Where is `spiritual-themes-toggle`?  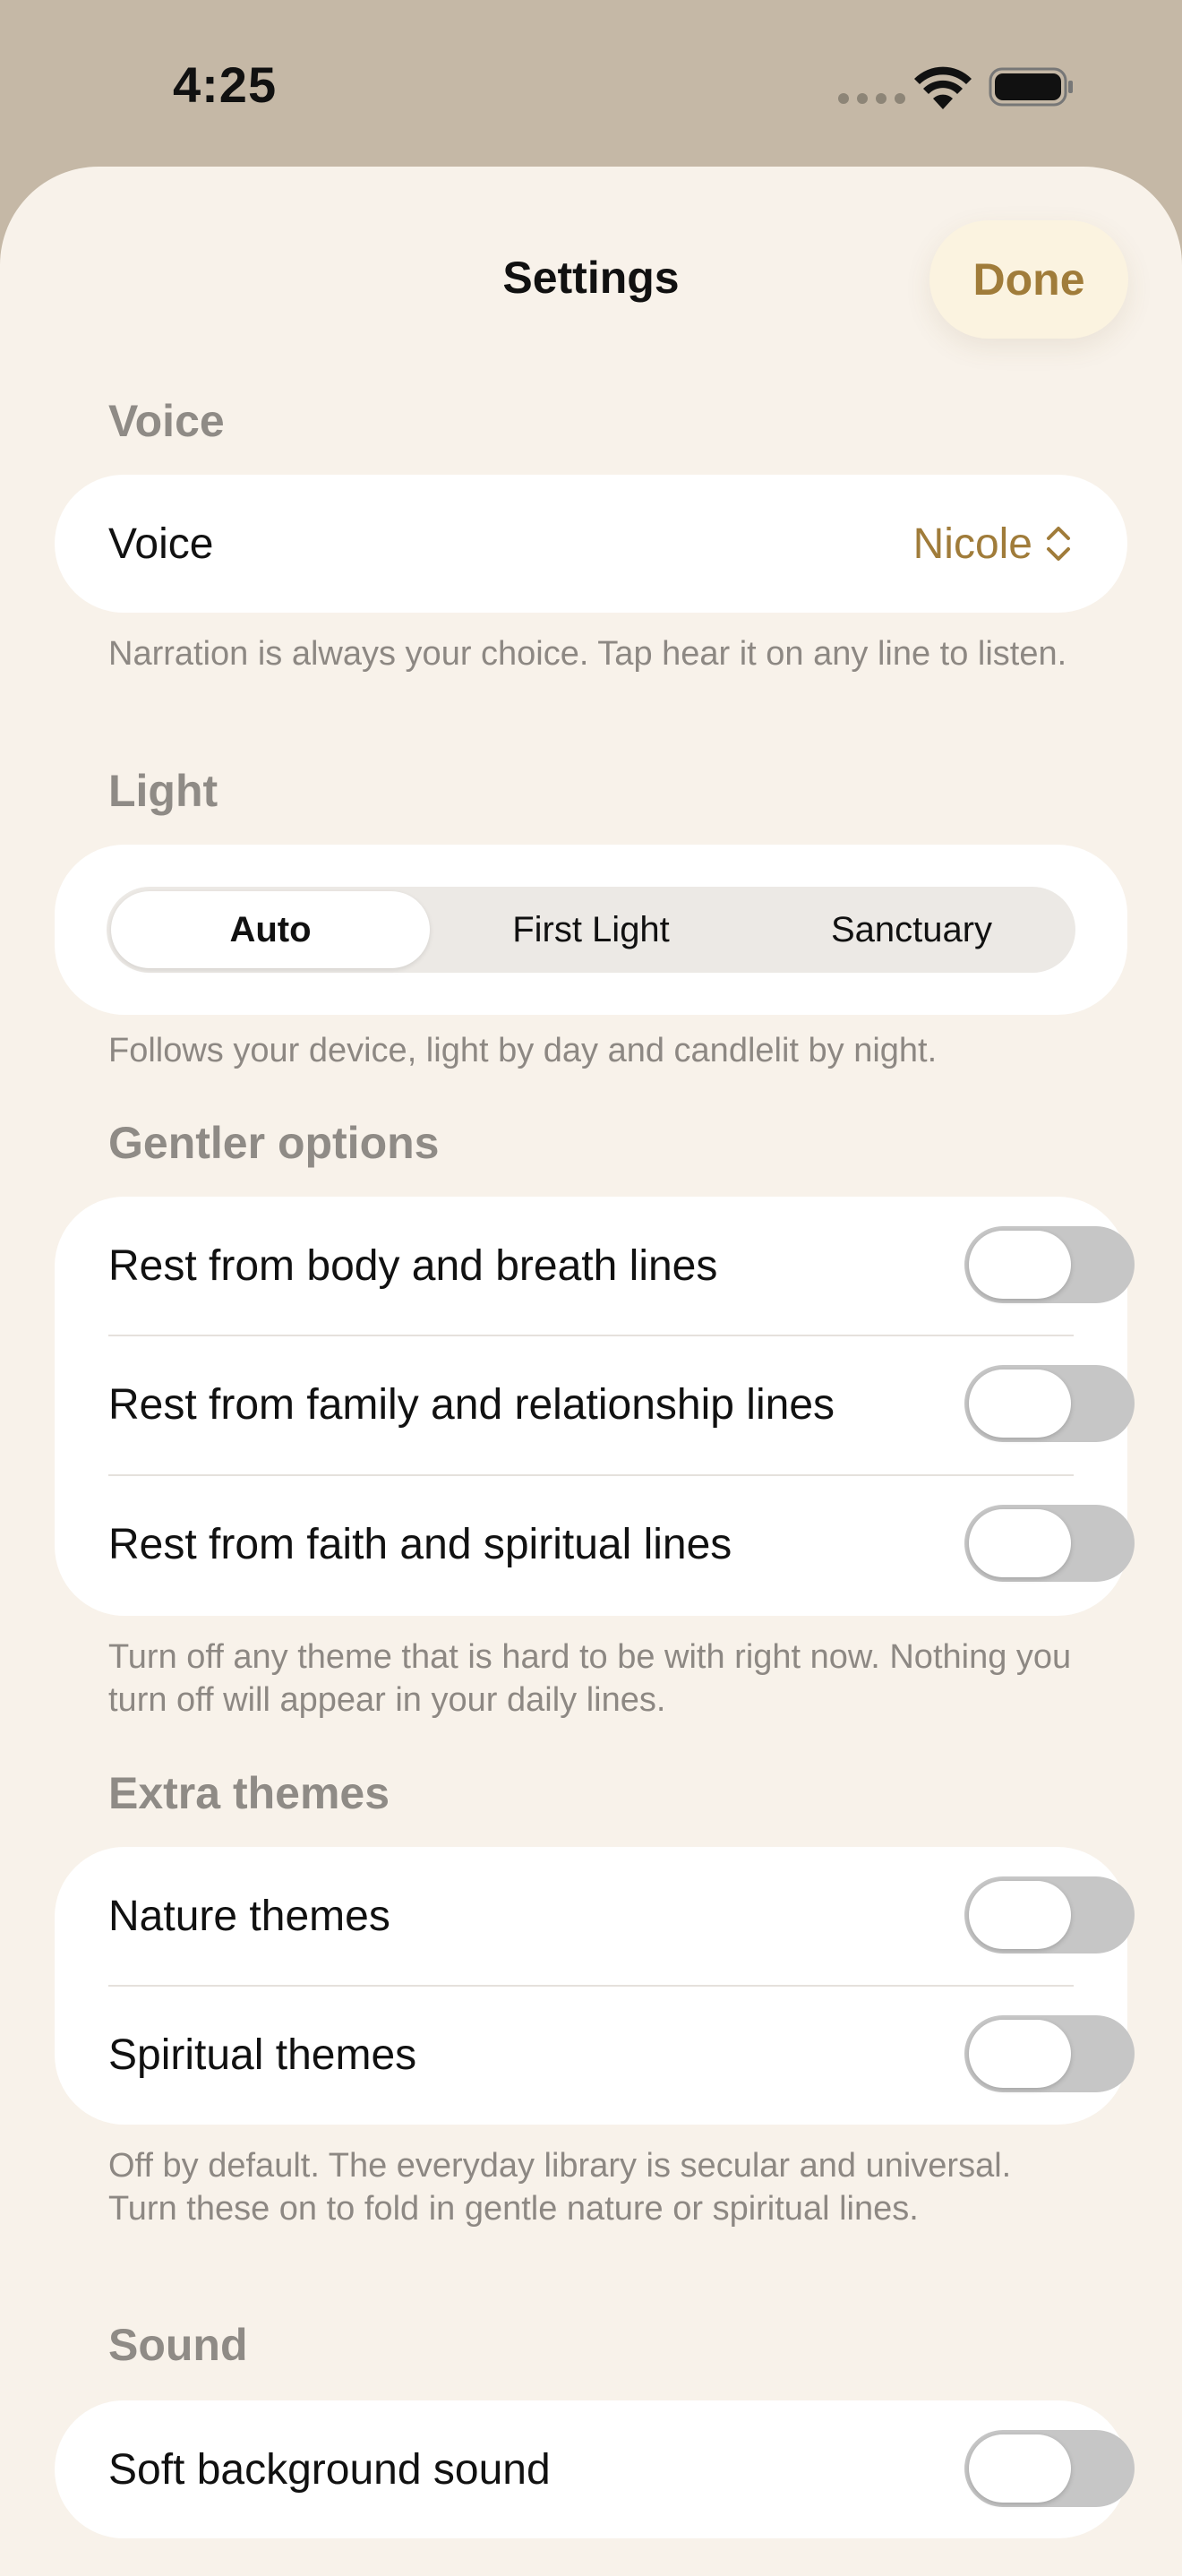
spiritual-themes-toggle is located at coordinates (1050, 2053).